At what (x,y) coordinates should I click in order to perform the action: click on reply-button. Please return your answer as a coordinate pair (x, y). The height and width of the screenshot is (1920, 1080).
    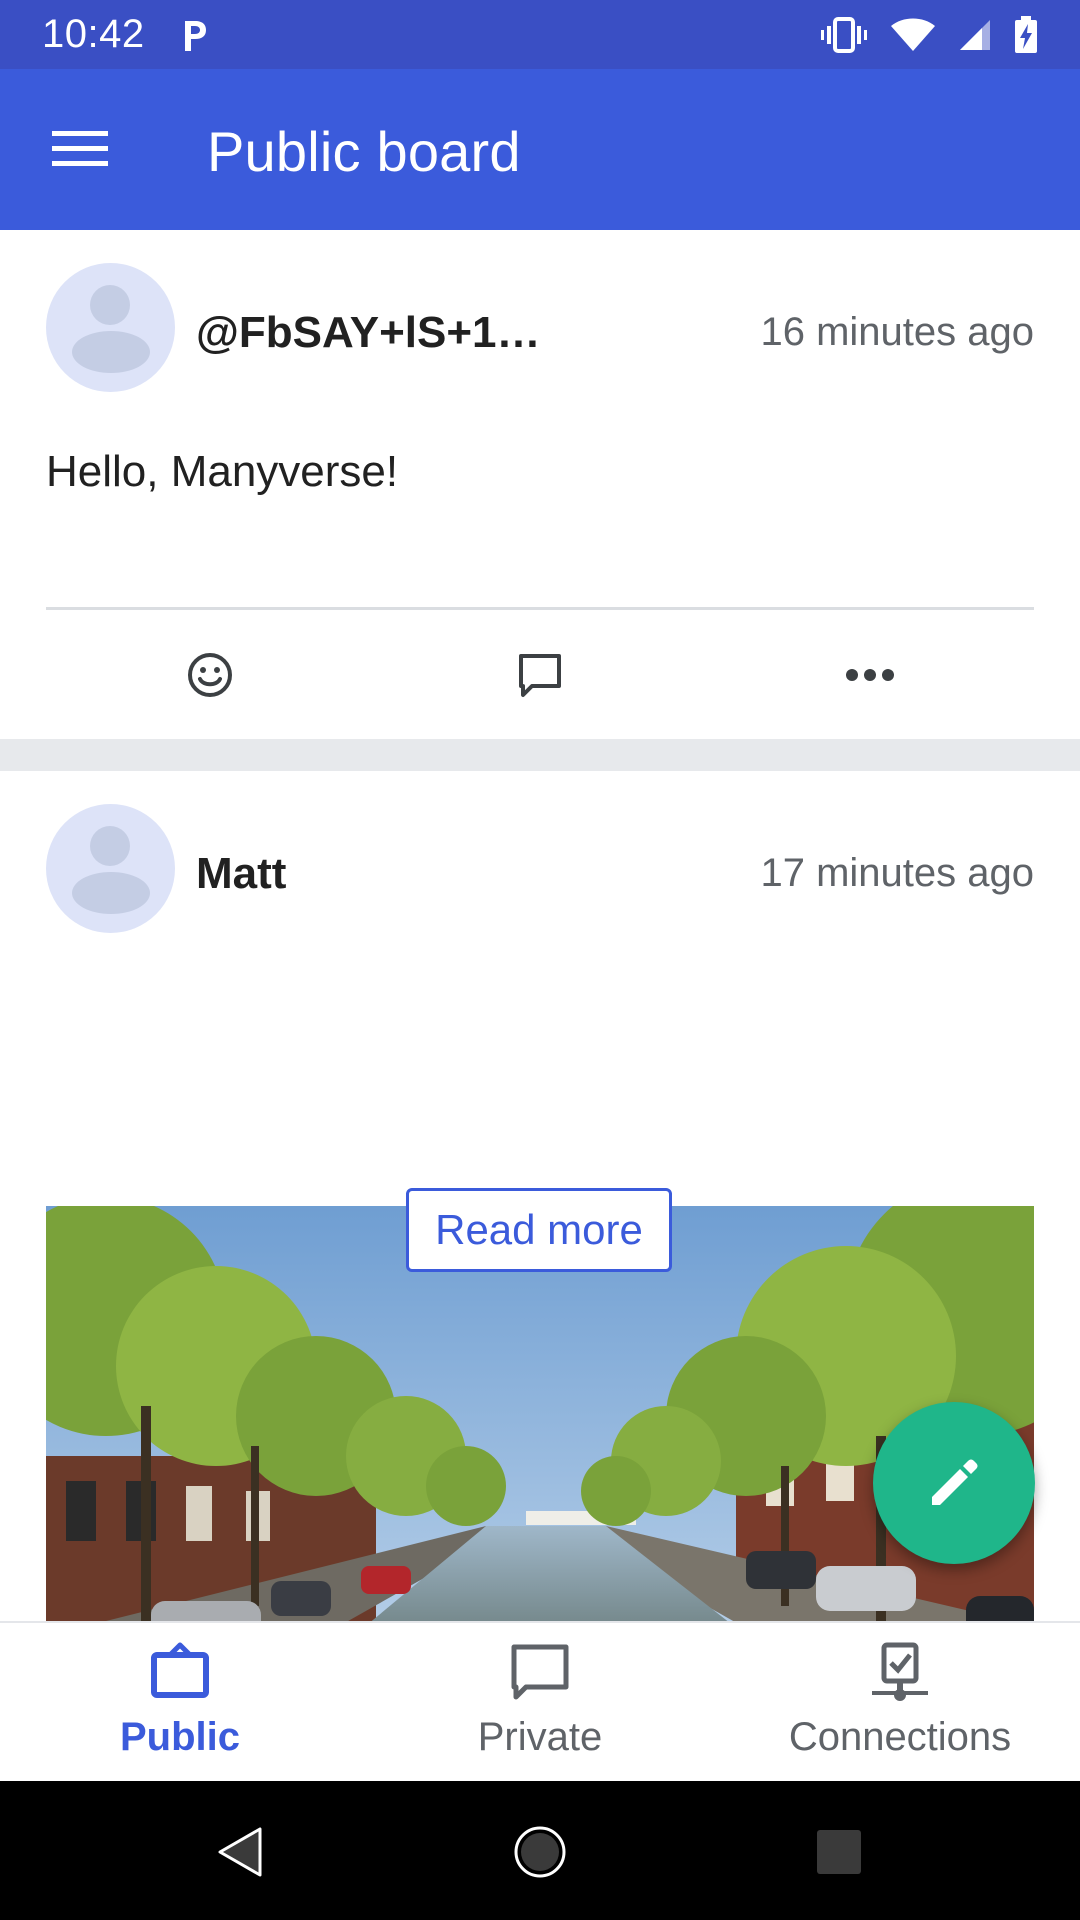
    Looking at the image, I should click on (540, 675).